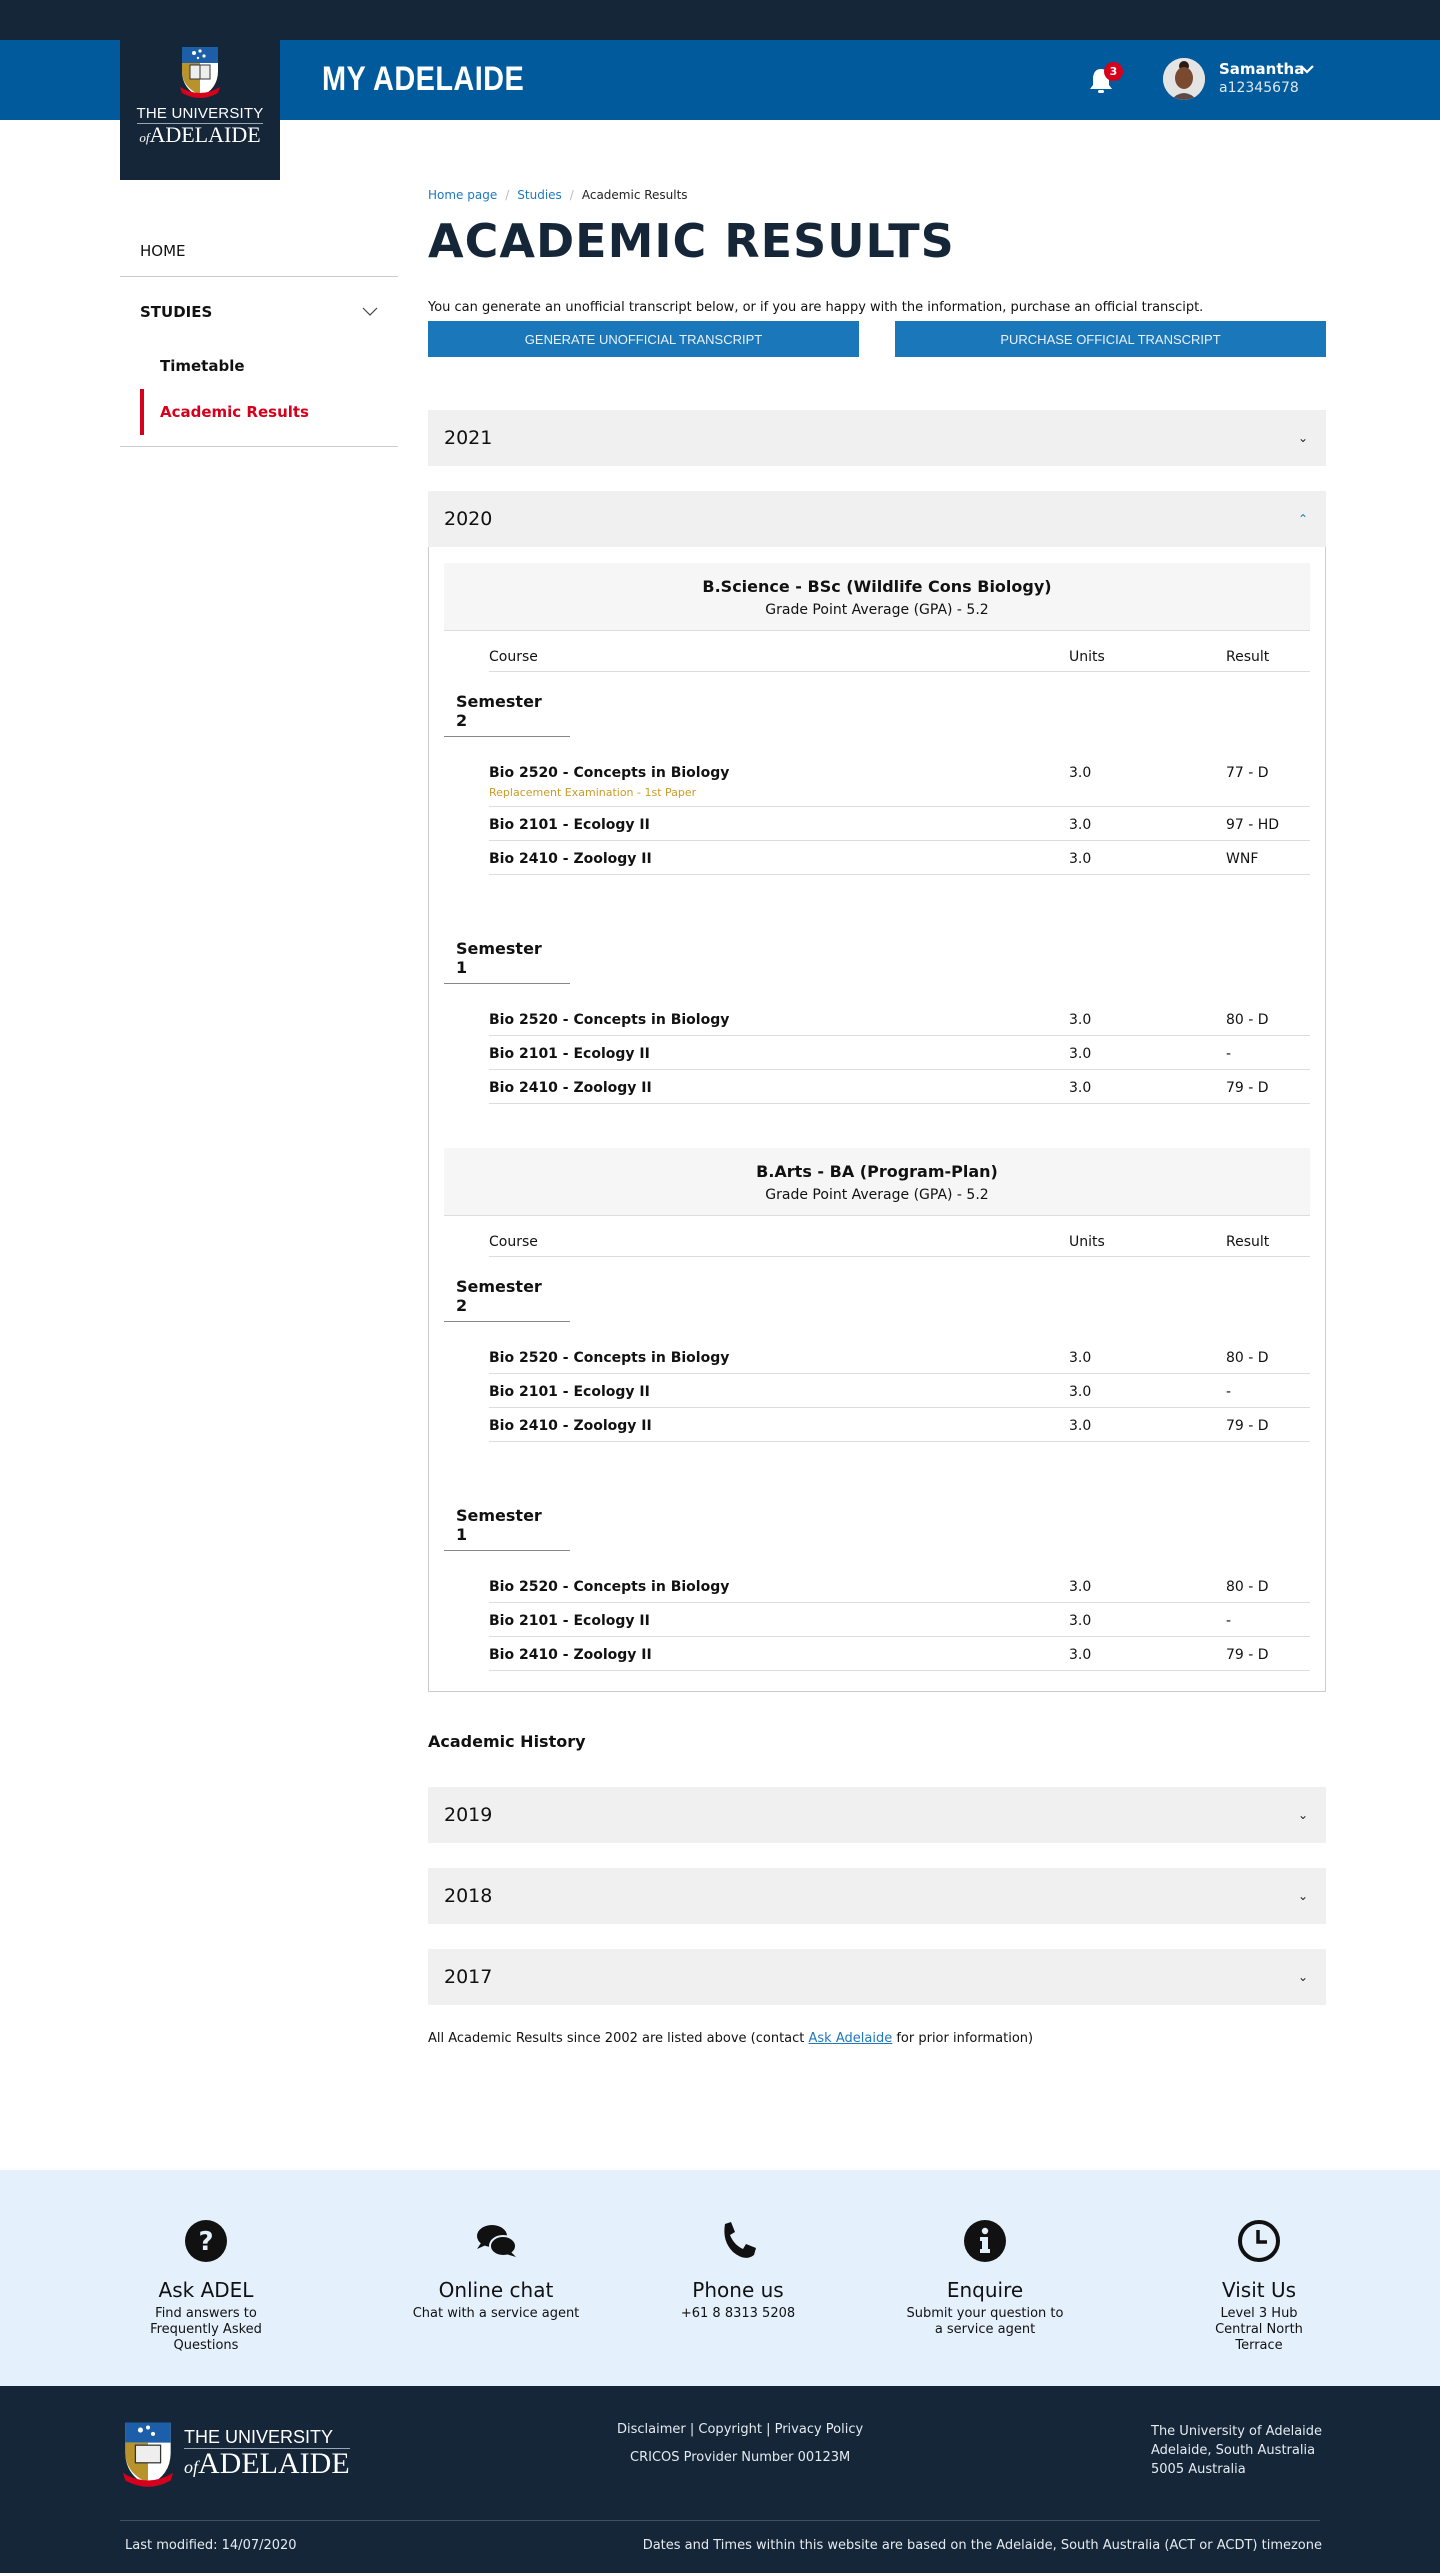 This screenshot has height=2573, width=1440. What do you see at coordinates (269, 412) in the screenshot?
I see `sidebar-item-academic-results: Academic Results` at bounding box center [269, 412].